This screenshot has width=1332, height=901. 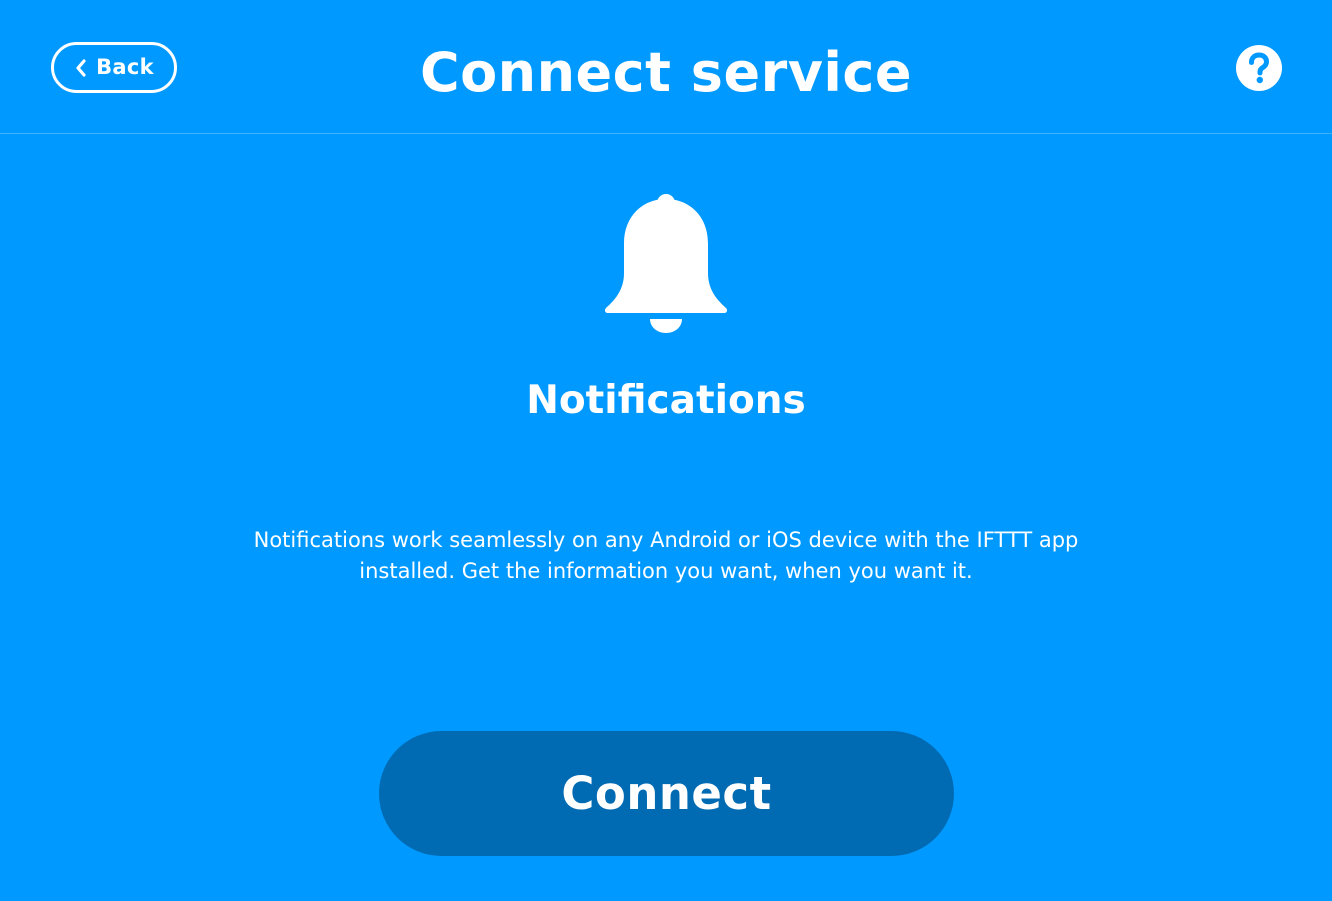 I want to click on header-bar: Back Connect service, so click(x=666, y=67).